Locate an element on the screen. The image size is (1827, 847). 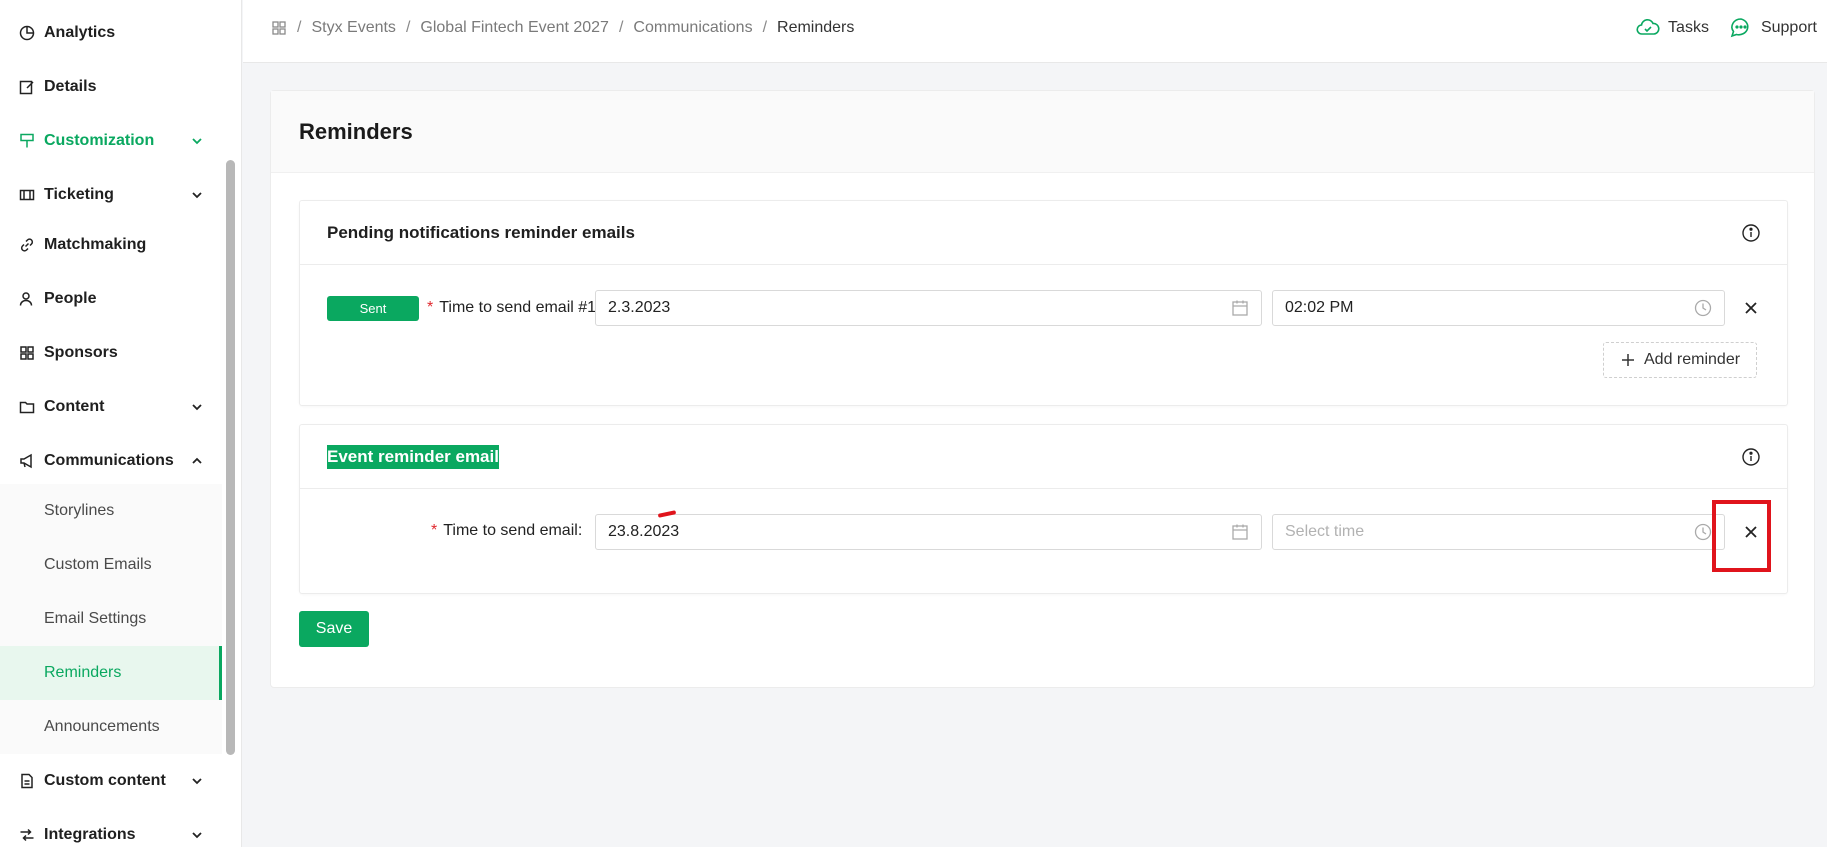
sidebar-subitem-label: Announcements is located at coordinates (102, 726).